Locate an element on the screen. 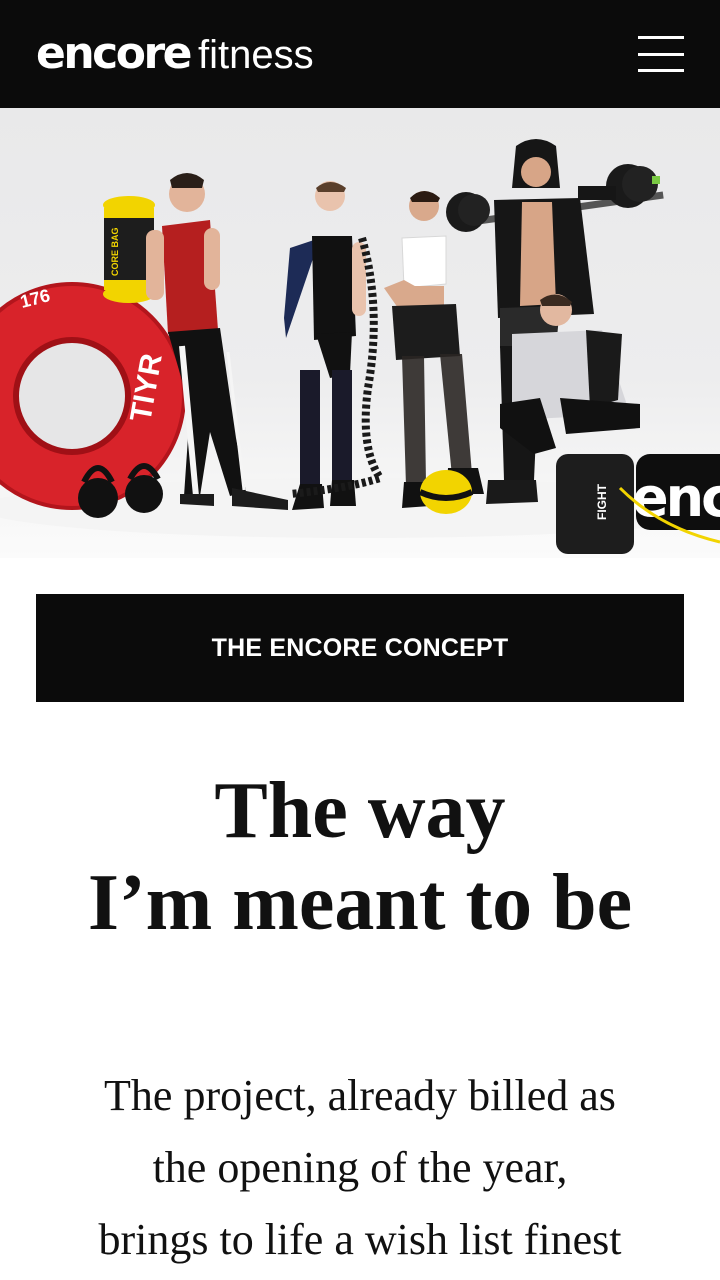  bag-label: CORE BAG is located at coordinates (115, 251).